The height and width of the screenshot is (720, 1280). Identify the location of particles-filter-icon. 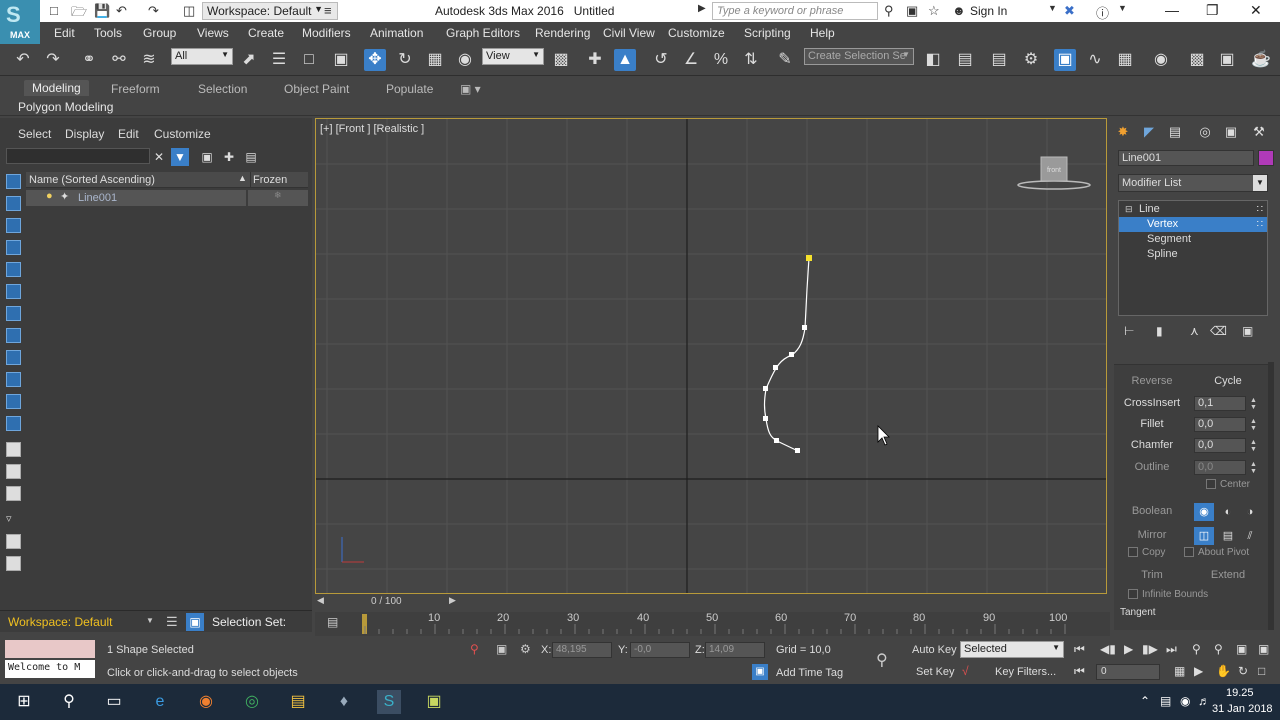
(13, 401).